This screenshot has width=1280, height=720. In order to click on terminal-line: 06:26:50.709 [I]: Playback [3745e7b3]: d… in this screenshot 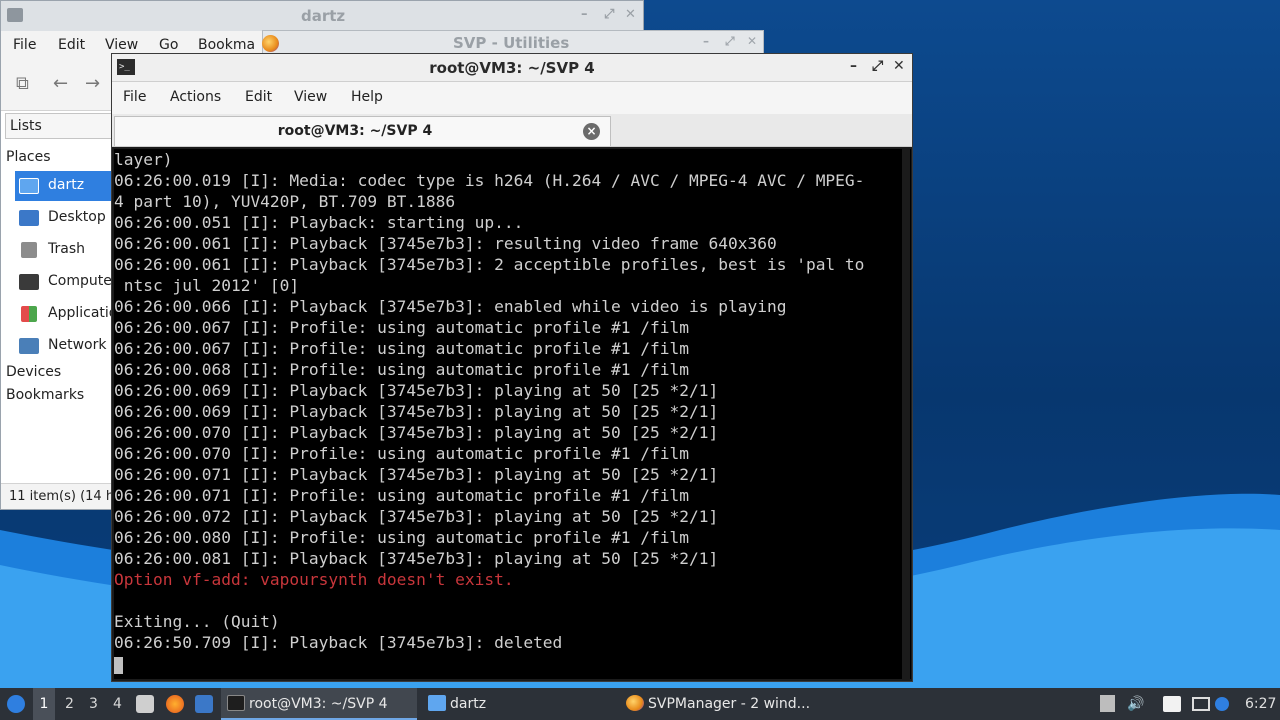, I will do `click(338, 642)`.